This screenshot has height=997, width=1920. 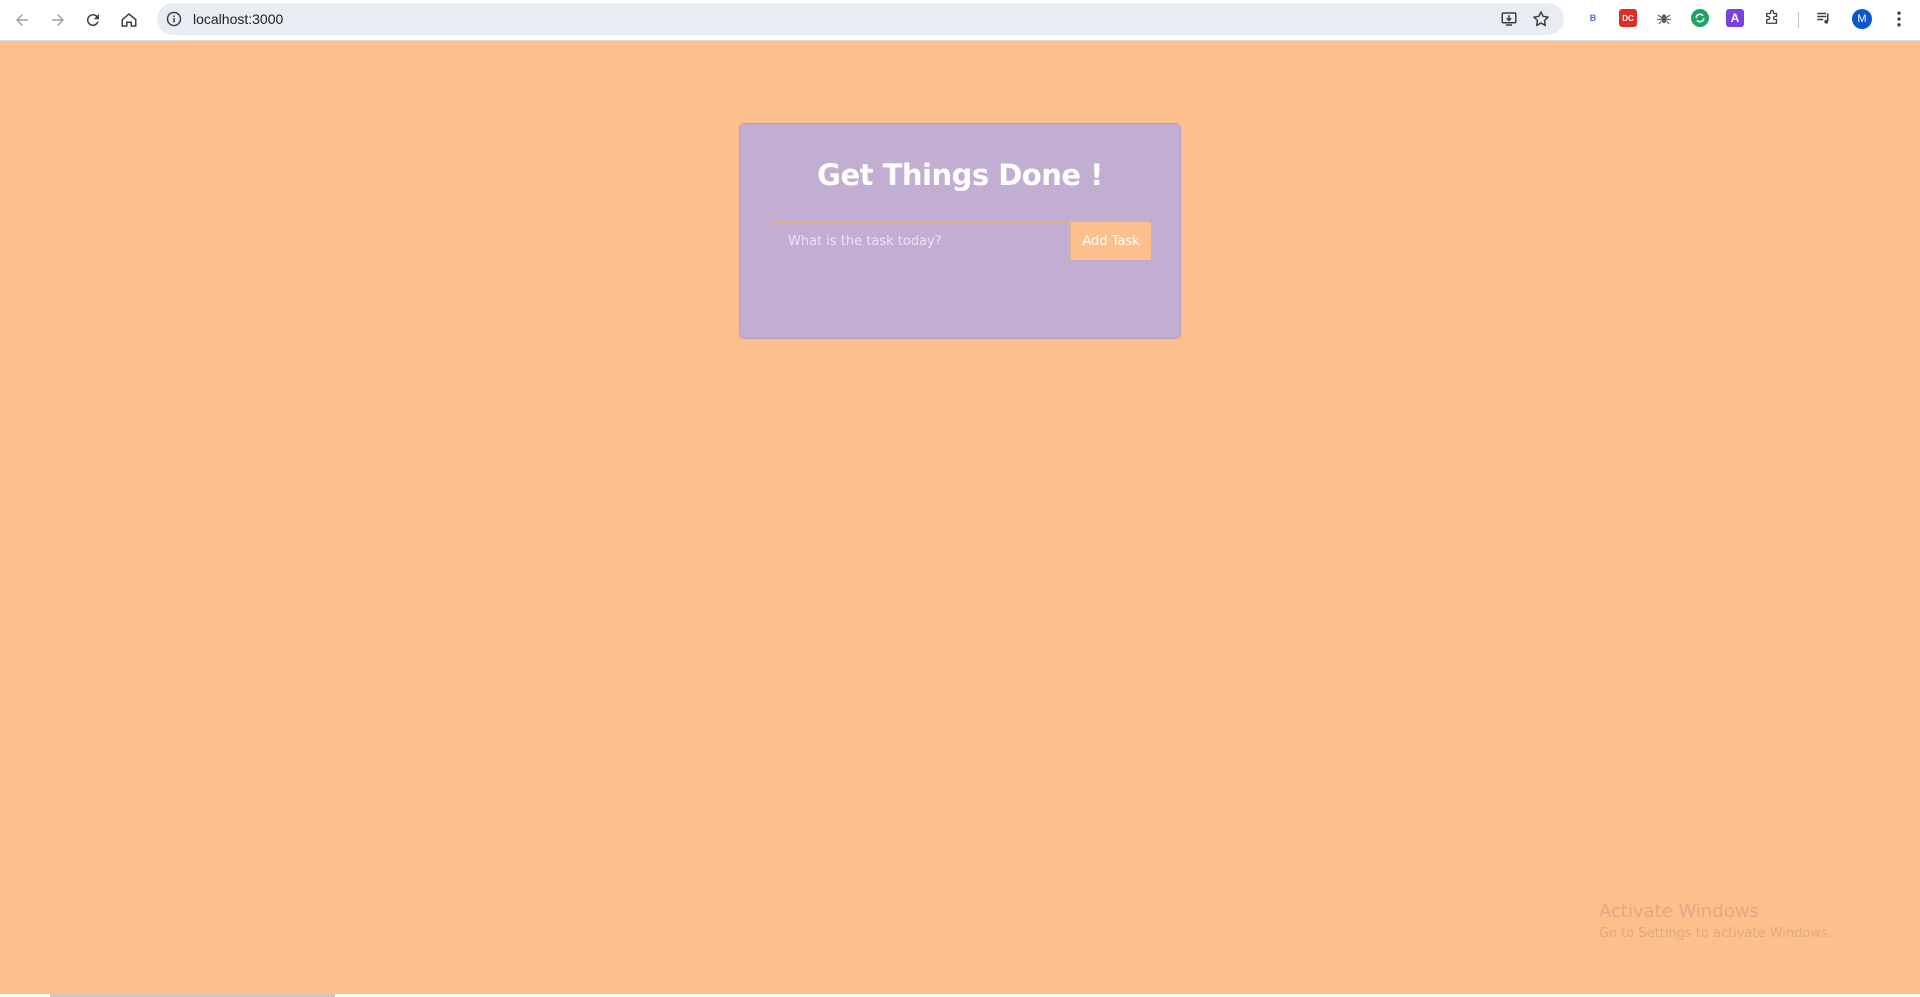 I want to click on extension-bug-icon, so click(x=1664, y=18).